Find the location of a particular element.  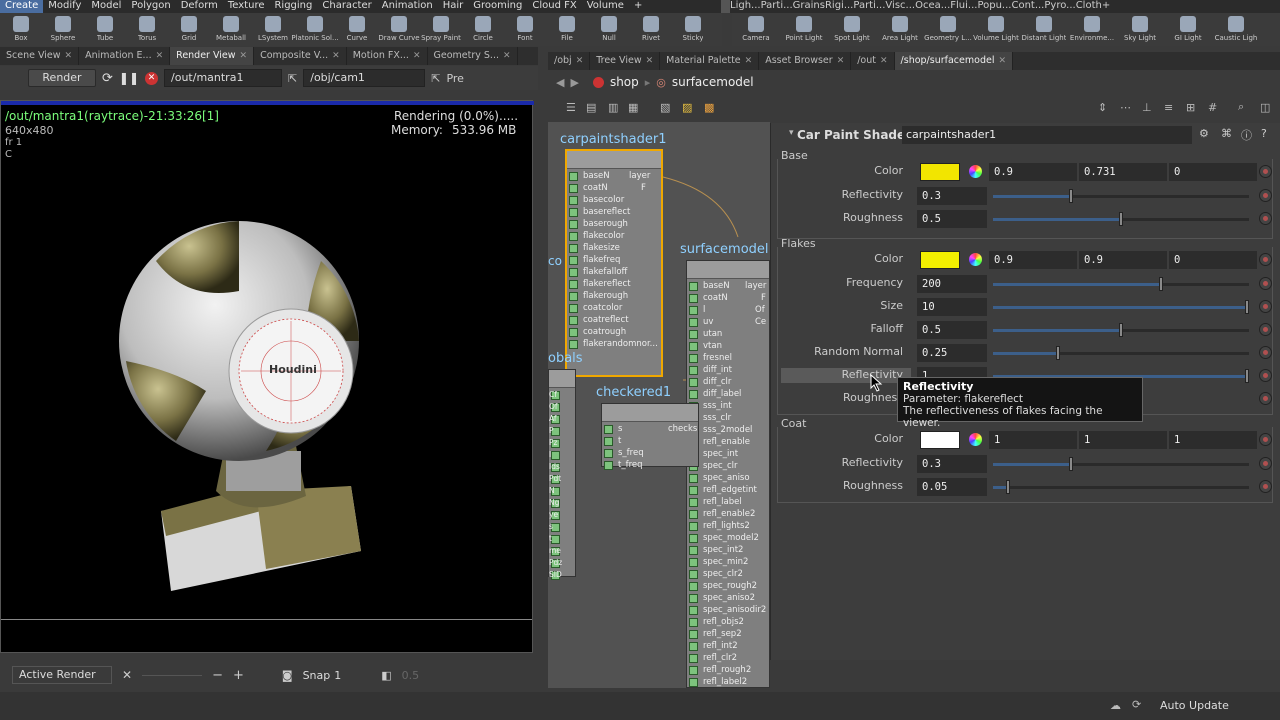

timeline-slider is located at coordinates (172, 675).